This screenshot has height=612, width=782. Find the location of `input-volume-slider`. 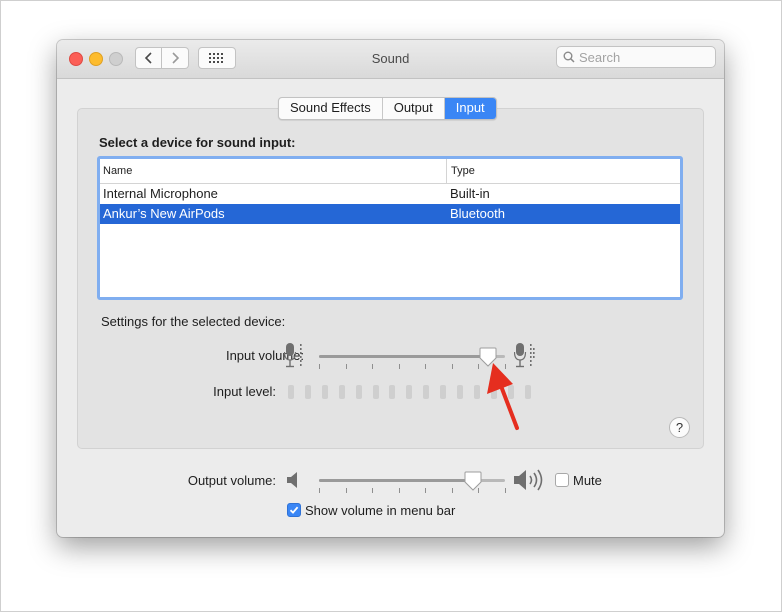

input-volume-slider is located at coordinates (412, 356).